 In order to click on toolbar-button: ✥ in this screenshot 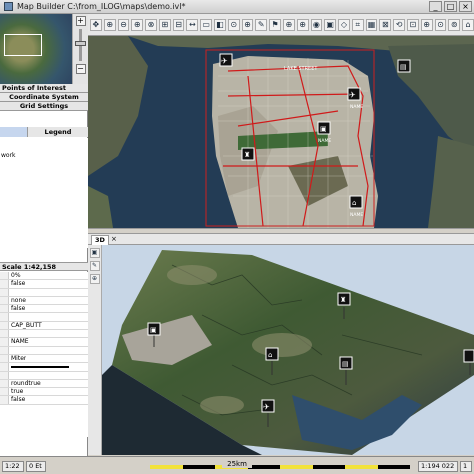, I will do `click(96, 24)`.